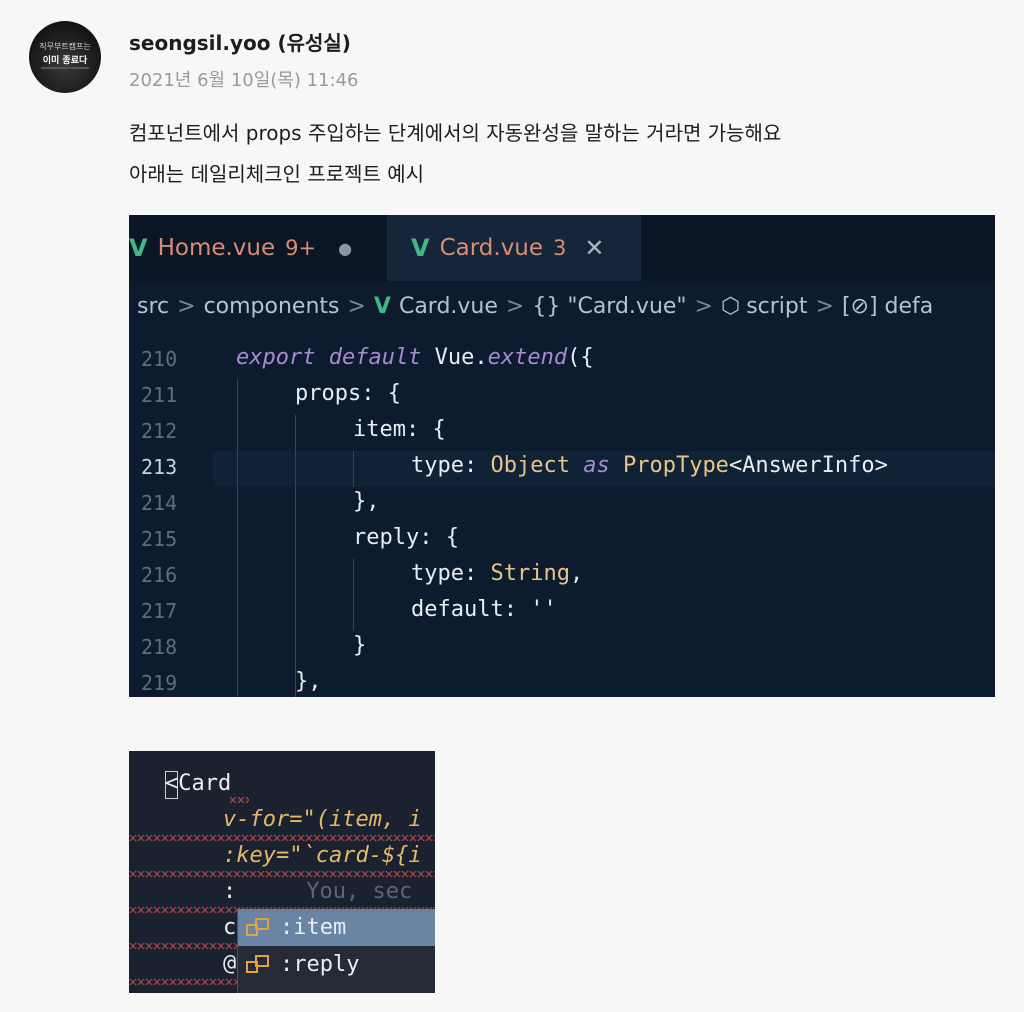  What do you see at coordinates (216, 248) in the screenshot?
I see `tab-label: Home.vue` at bounding box center [216, 248].